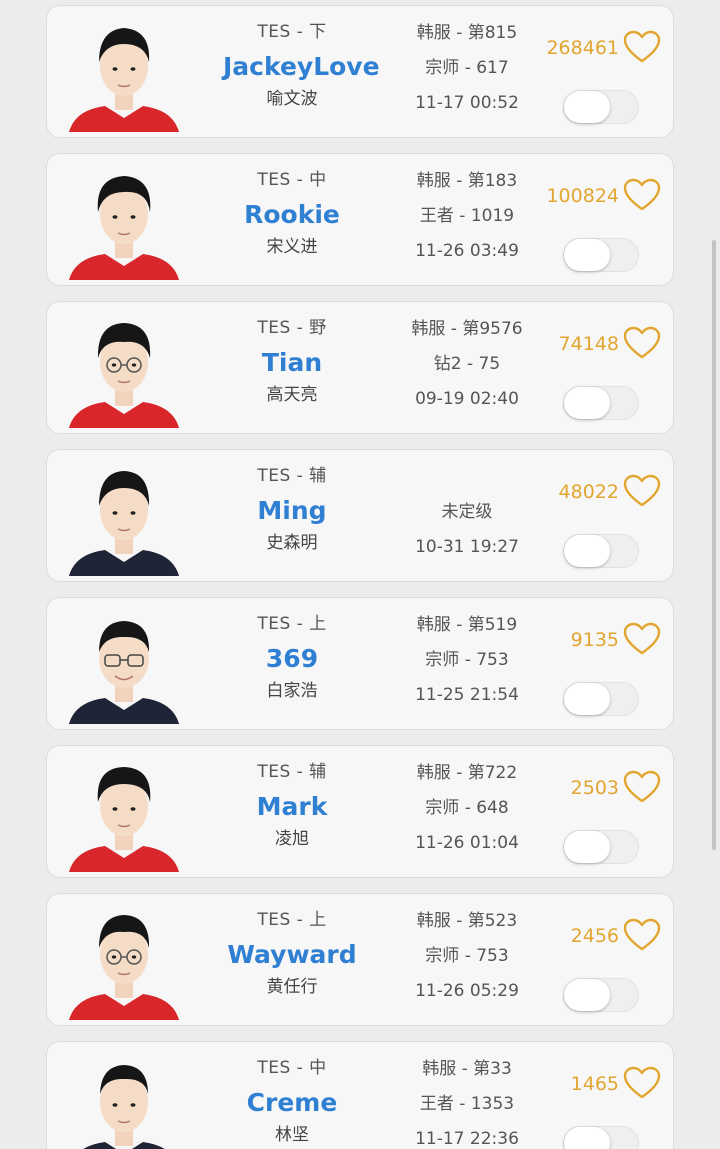 This screenshot has width=720, height=1149. What do you see at coordinates (467, 1069) in the screenshot?
I see `server-rank: 韩服 - 第33` at bounding box center [467, 1069].